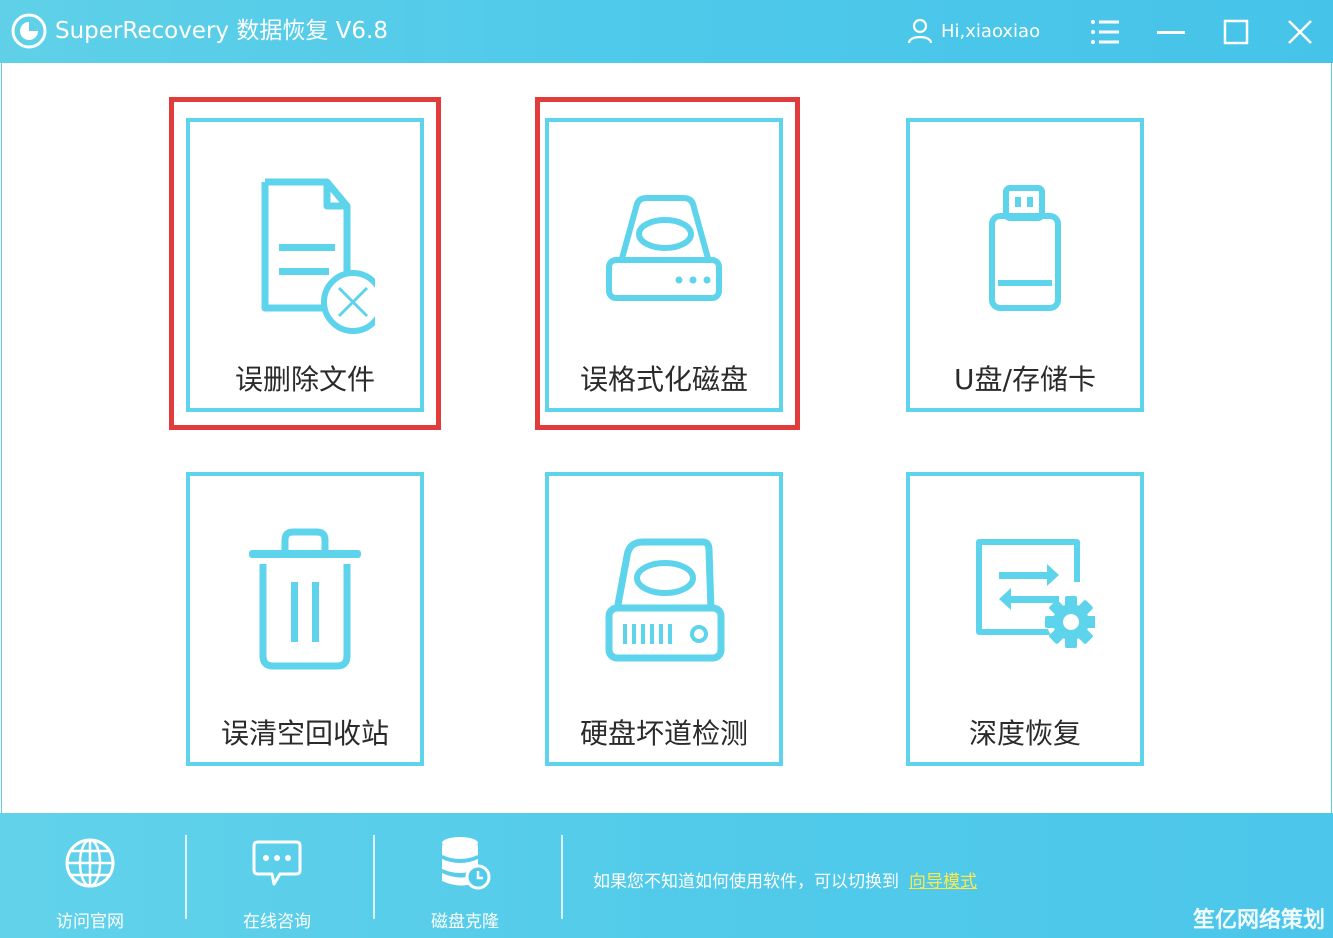 This screenshot has width=1333, height=938. What do you see at coordinates (29, 31) in the screenshot?
I see `app-logo-icon` at bounding box center [29, 31].